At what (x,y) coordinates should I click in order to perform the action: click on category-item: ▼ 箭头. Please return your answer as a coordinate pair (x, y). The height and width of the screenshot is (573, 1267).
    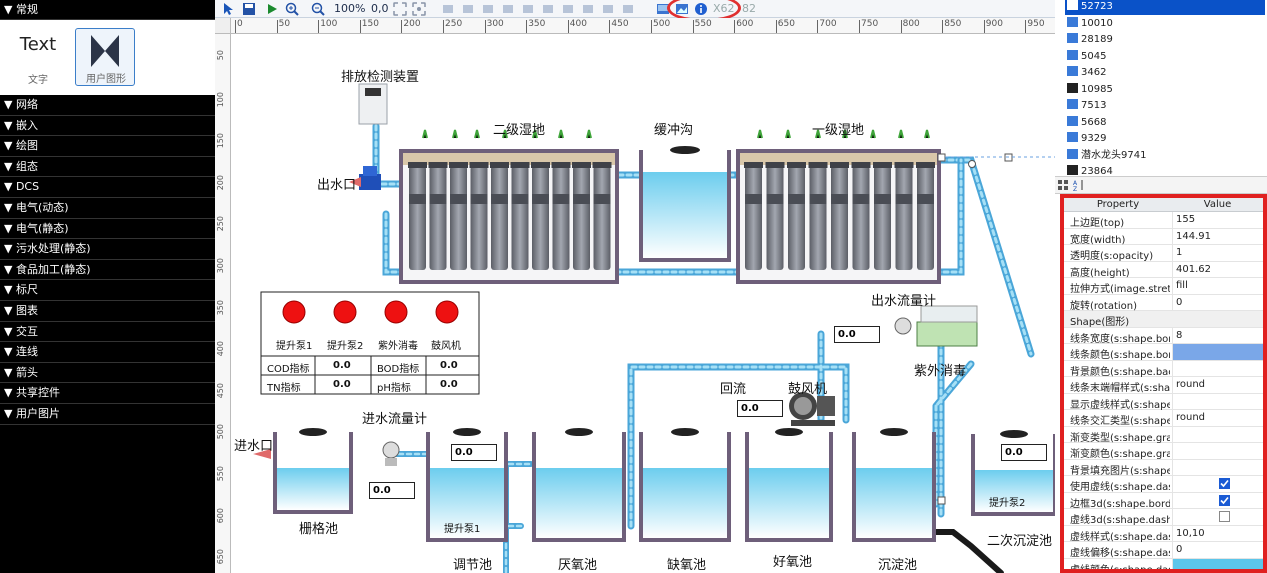
    Looking at the image, I should click on (107, 373).